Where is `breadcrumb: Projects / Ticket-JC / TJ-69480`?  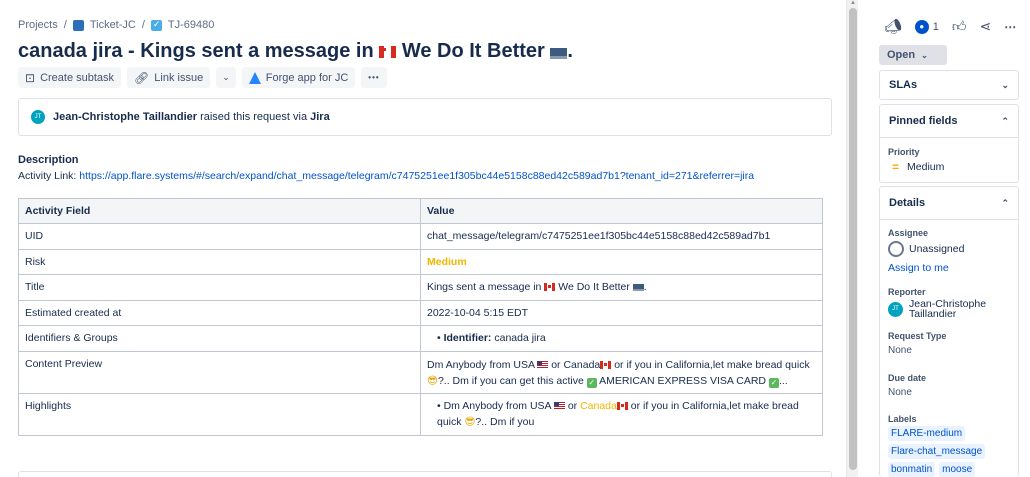
breadcrumb: Projects / Ticket-JC / TJ-69480 is located at coordinates (116, 25).